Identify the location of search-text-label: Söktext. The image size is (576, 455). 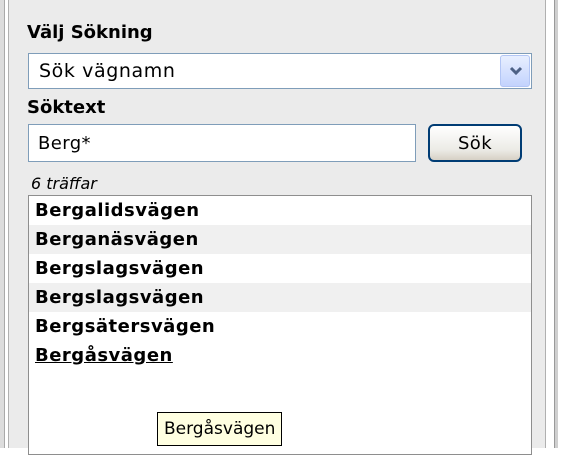
(66, 107).